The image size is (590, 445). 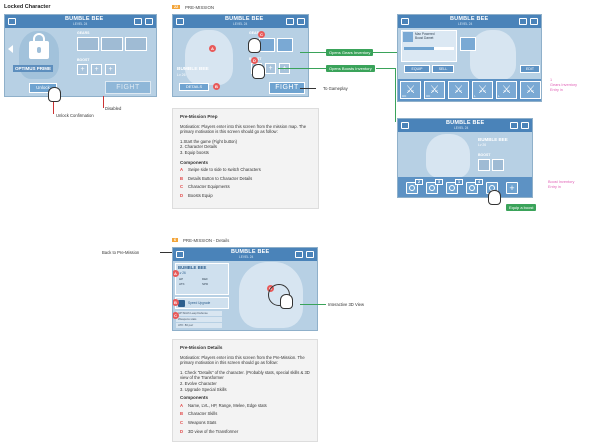 I want to click on skill-label: Speed Upgrade, so click(x=199, y=303).